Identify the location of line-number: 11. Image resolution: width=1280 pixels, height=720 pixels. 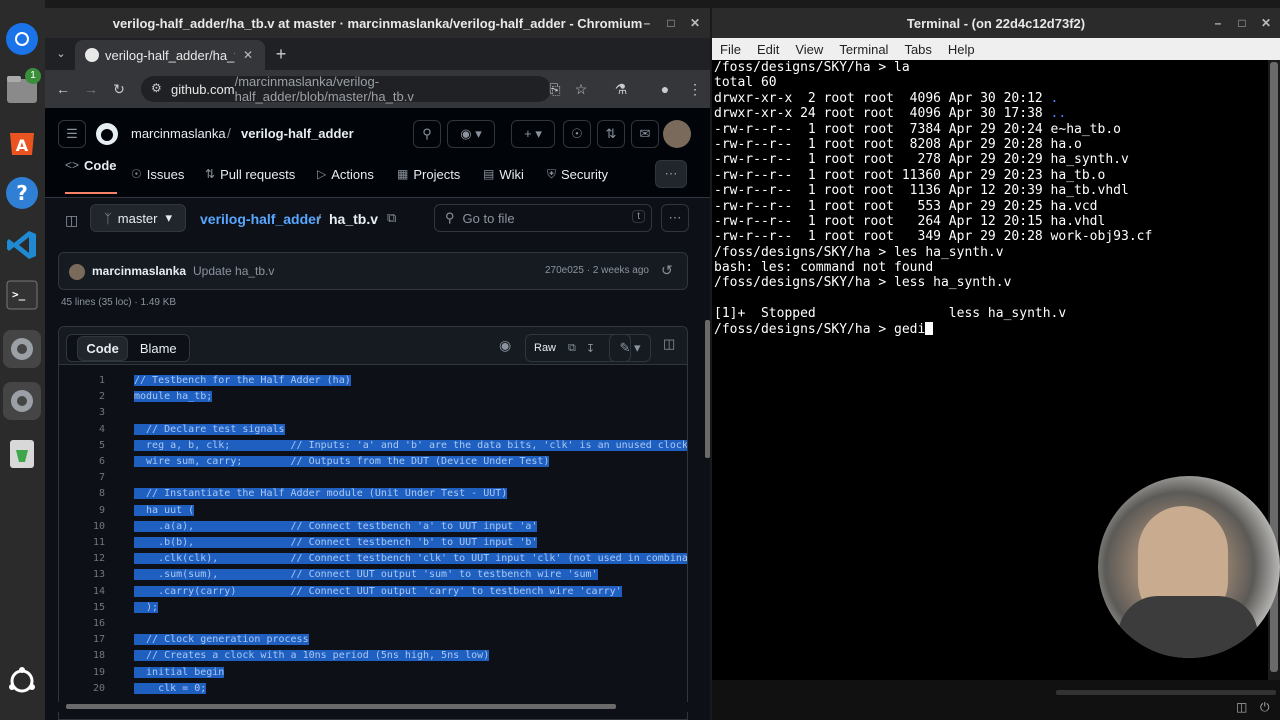
(82, 543).